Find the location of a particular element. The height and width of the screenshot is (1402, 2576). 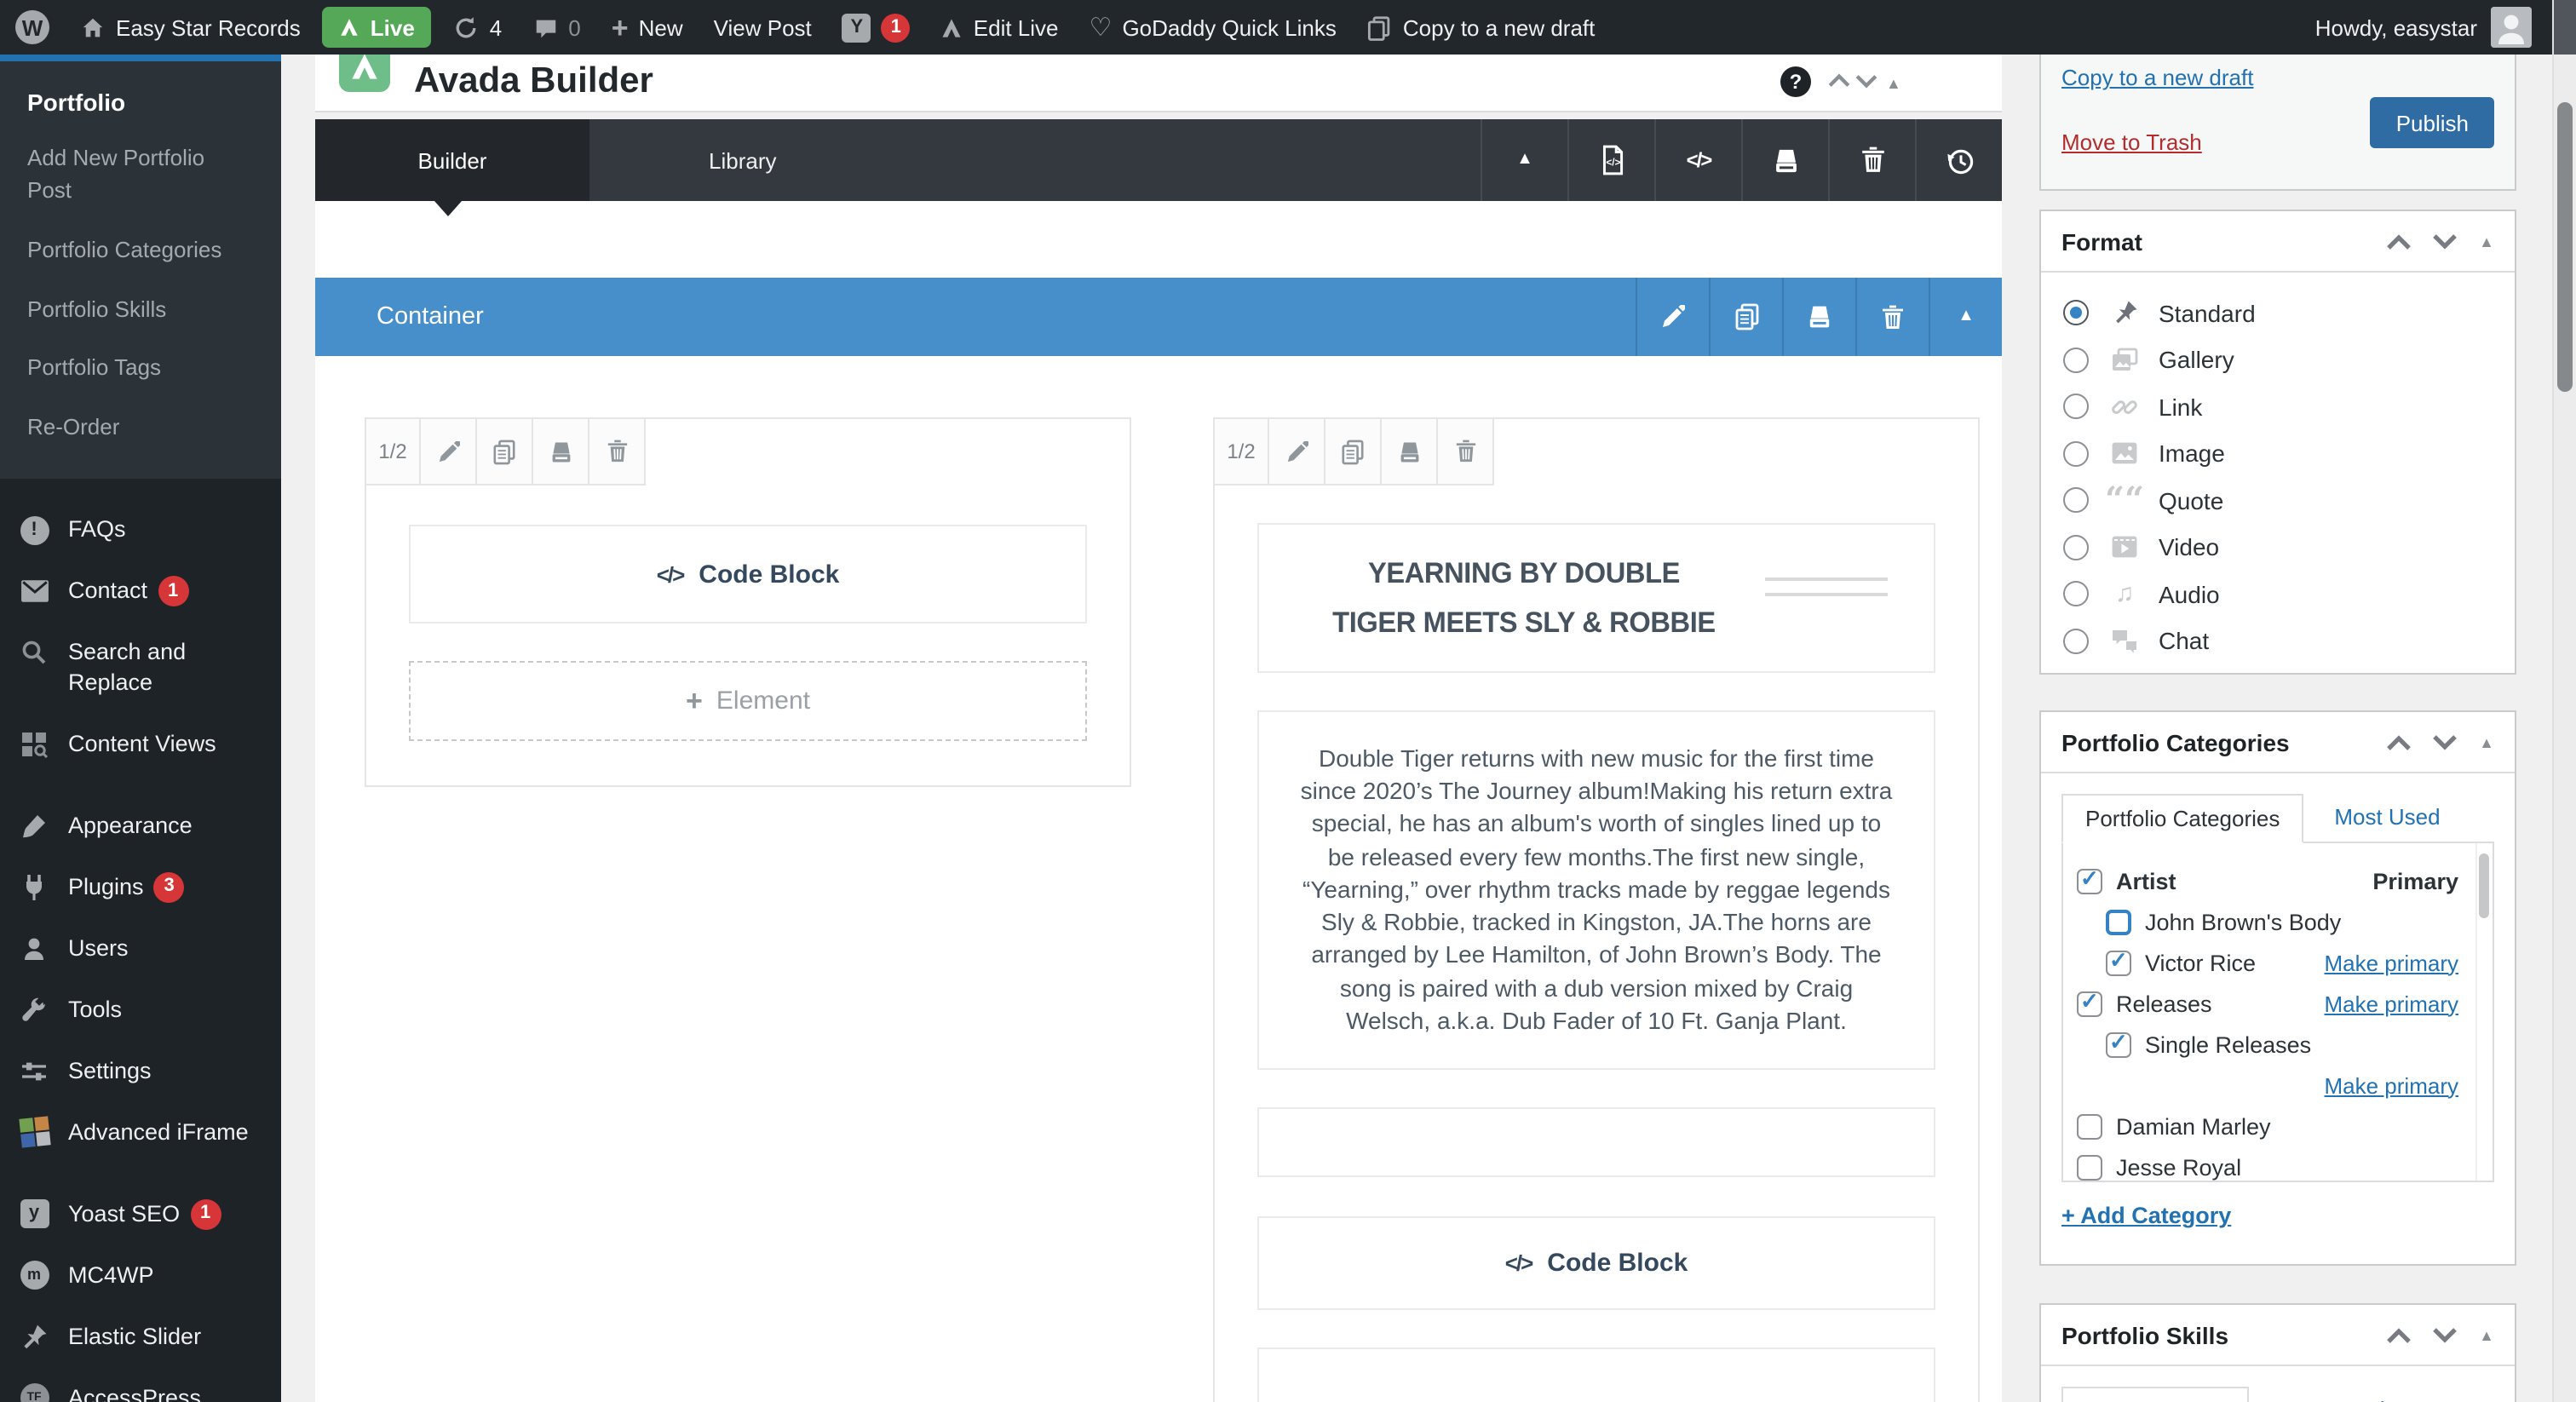

custom-css-button: </> is located at coordinates (1698, 160).